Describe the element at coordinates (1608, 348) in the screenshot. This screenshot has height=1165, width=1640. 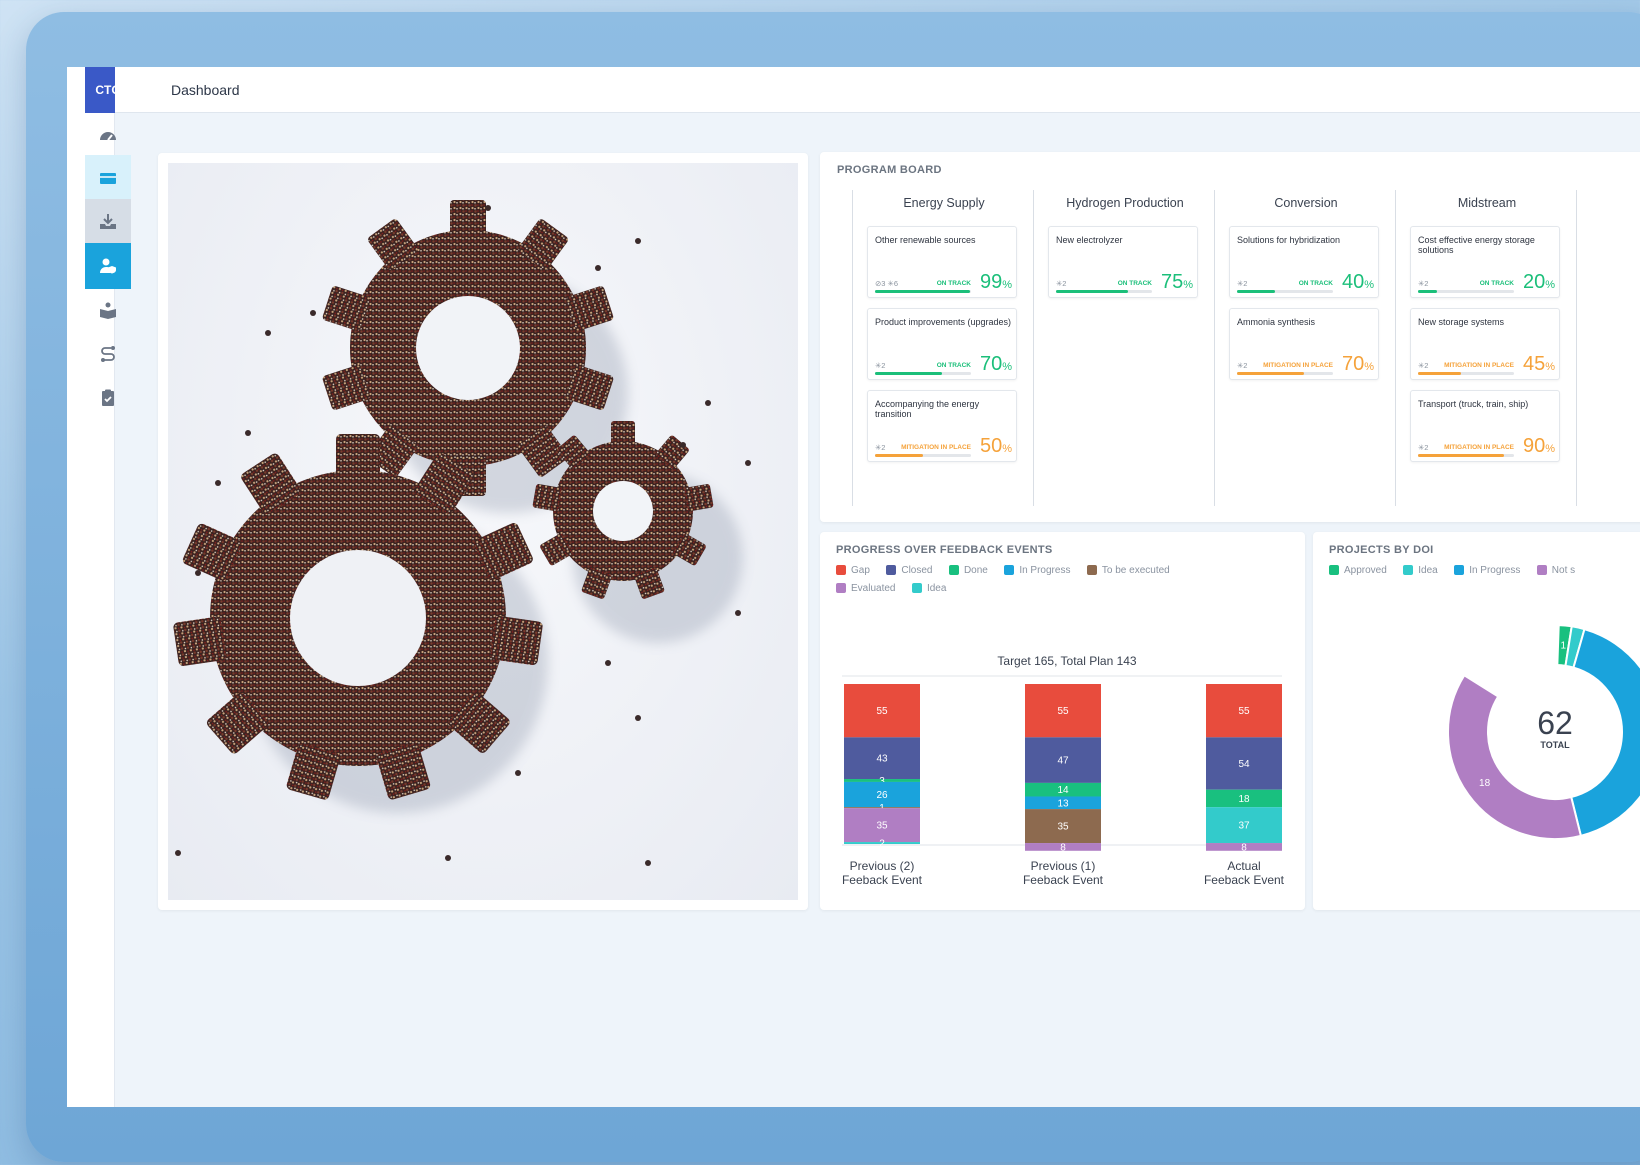
I see `board-column-edge` at that location.